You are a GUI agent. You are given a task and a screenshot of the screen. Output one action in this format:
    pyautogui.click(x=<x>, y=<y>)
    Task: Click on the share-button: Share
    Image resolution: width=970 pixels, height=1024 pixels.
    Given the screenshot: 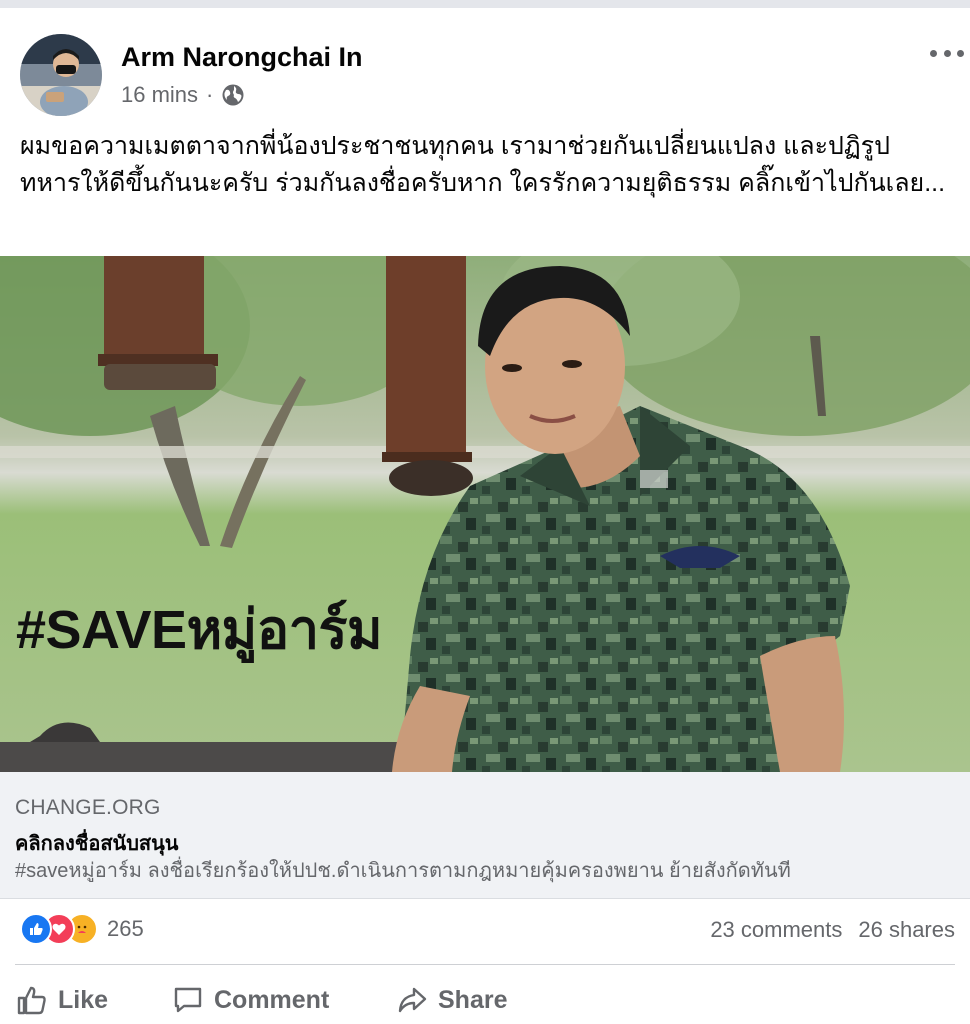 What is the action you would take?
    pyautogui.click(x=451, y=1000)
    